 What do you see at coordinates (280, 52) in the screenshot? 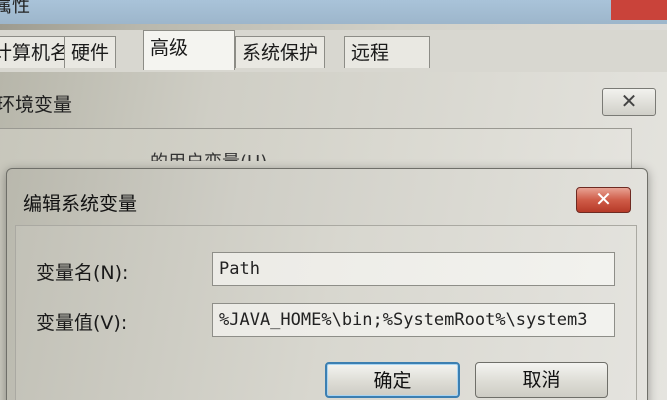
I see `tab-system-protection: 系统保护` at bounding box center [280, 52].